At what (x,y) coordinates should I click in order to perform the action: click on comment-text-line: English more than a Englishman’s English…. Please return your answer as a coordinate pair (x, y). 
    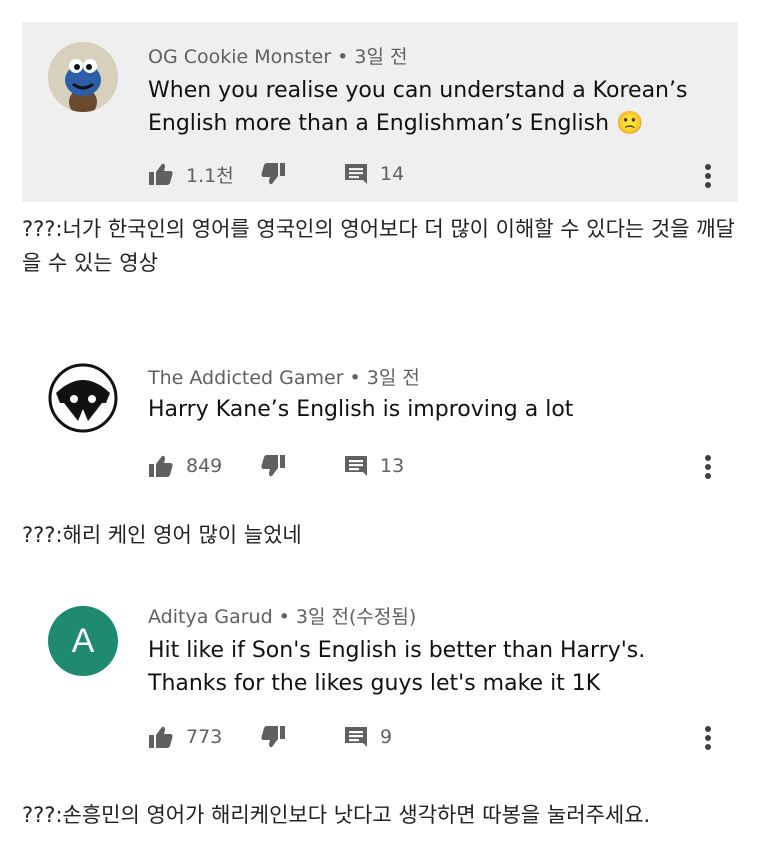
    Looking at the image, I should click on (396, 123).